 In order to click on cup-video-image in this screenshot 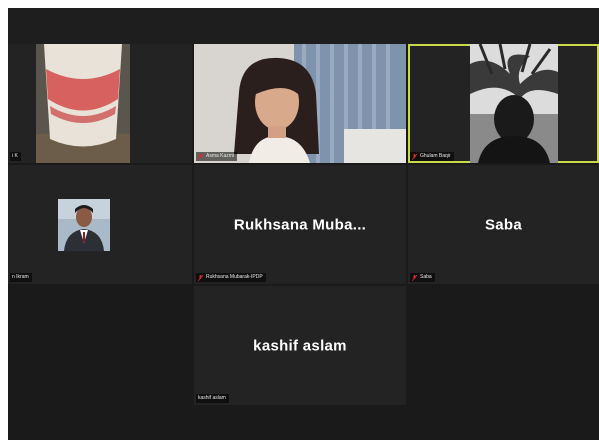, I will do `click(83, 103)`.